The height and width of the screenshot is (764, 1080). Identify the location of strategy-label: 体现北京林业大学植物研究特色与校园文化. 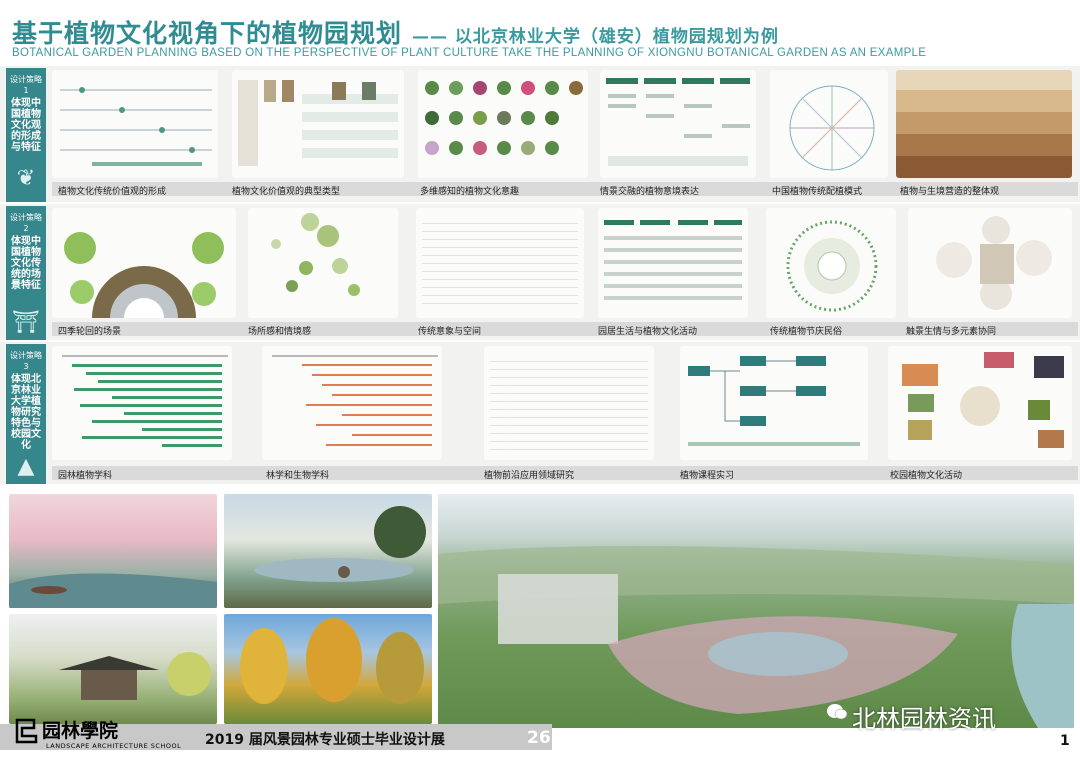
(26, 412).